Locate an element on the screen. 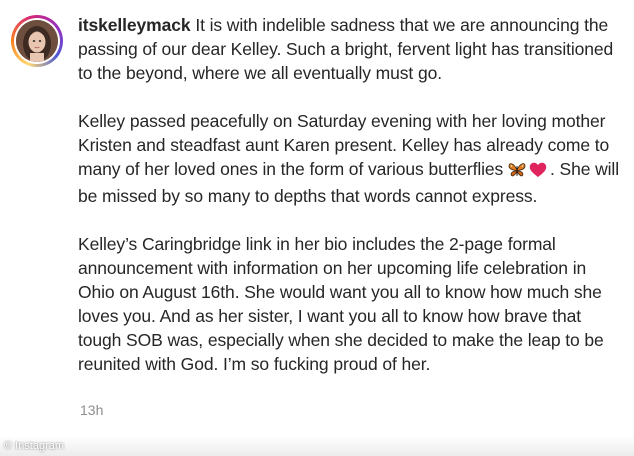  avatar-story-ring is located at coordinates (37, 41).